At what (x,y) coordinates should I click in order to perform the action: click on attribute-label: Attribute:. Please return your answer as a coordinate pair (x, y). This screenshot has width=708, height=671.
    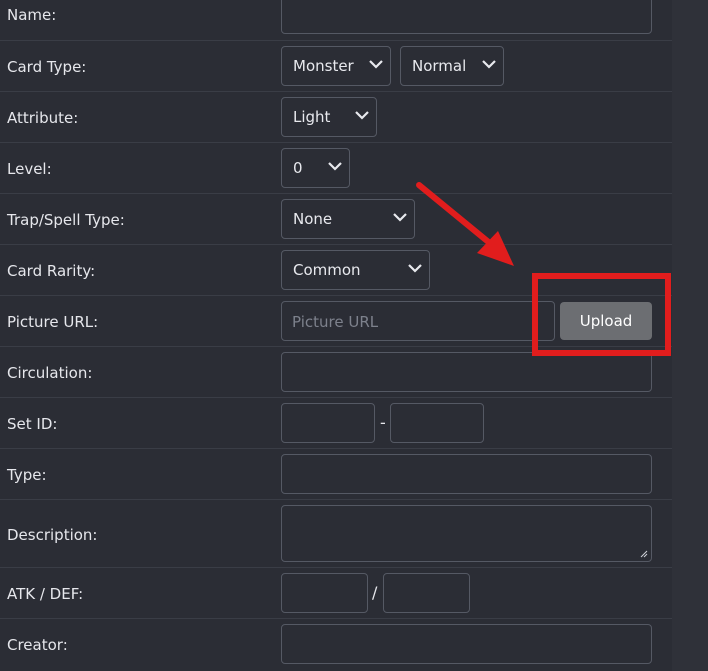
    Looking at the image, I should click on (43, 118).